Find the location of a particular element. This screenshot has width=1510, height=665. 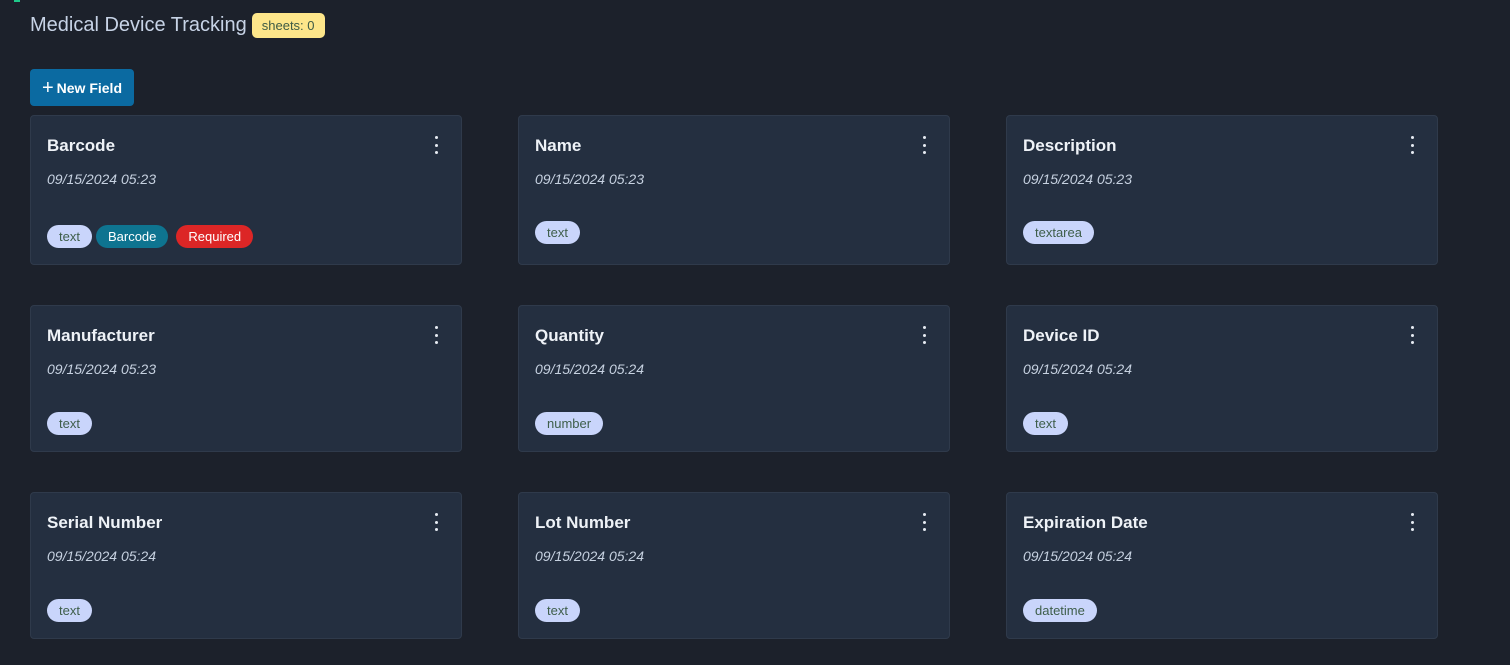

field-name: Expiration Date is located at coordinates (1085, 522).